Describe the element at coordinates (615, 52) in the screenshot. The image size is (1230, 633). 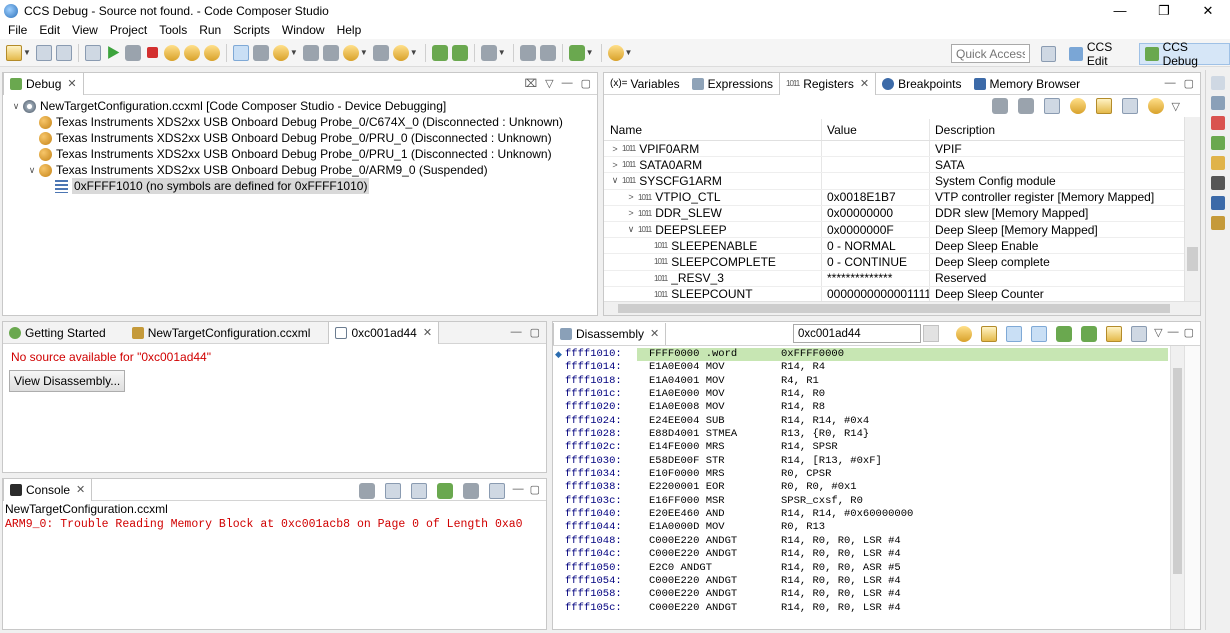
I see `pin-icon` at that location.